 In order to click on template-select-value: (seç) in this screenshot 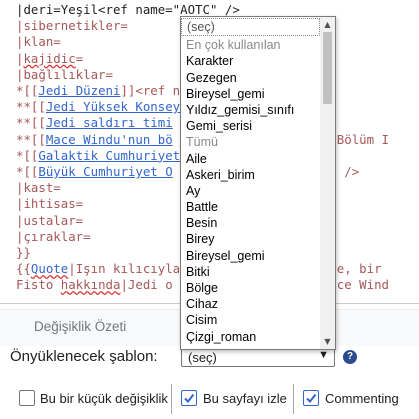, I will do `click(202, 357)`.